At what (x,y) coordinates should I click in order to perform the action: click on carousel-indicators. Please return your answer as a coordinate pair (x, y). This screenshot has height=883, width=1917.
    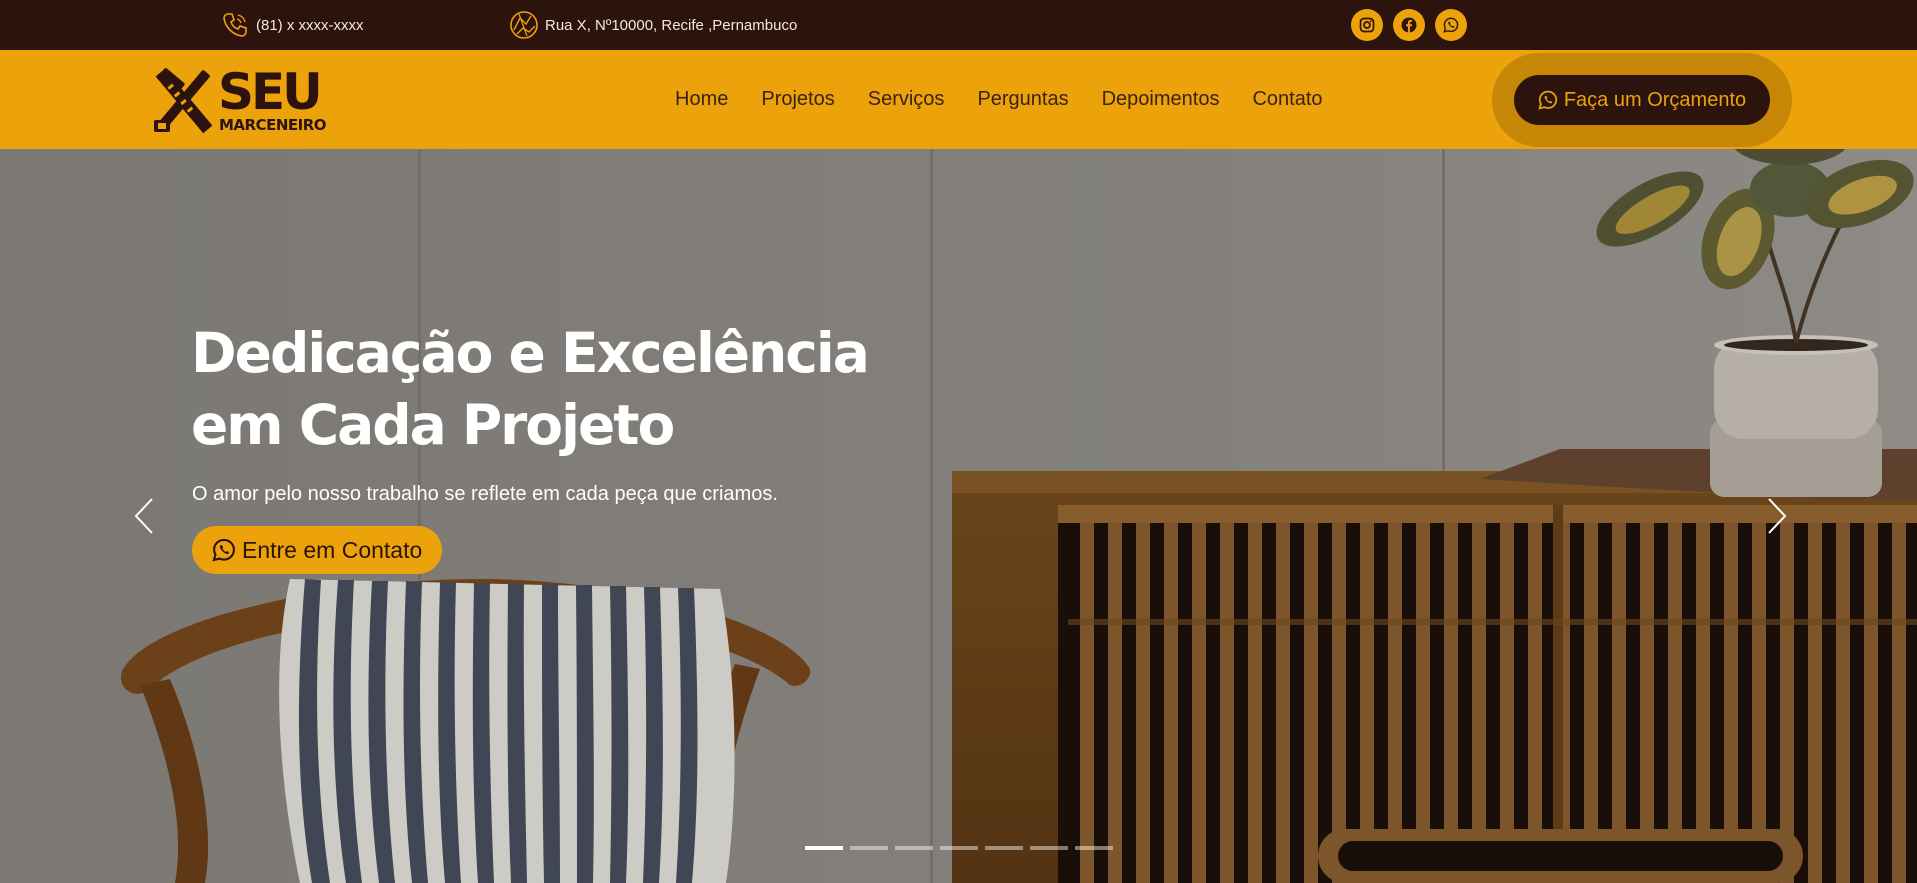
    Looking at the image, I should click on (959, 848).